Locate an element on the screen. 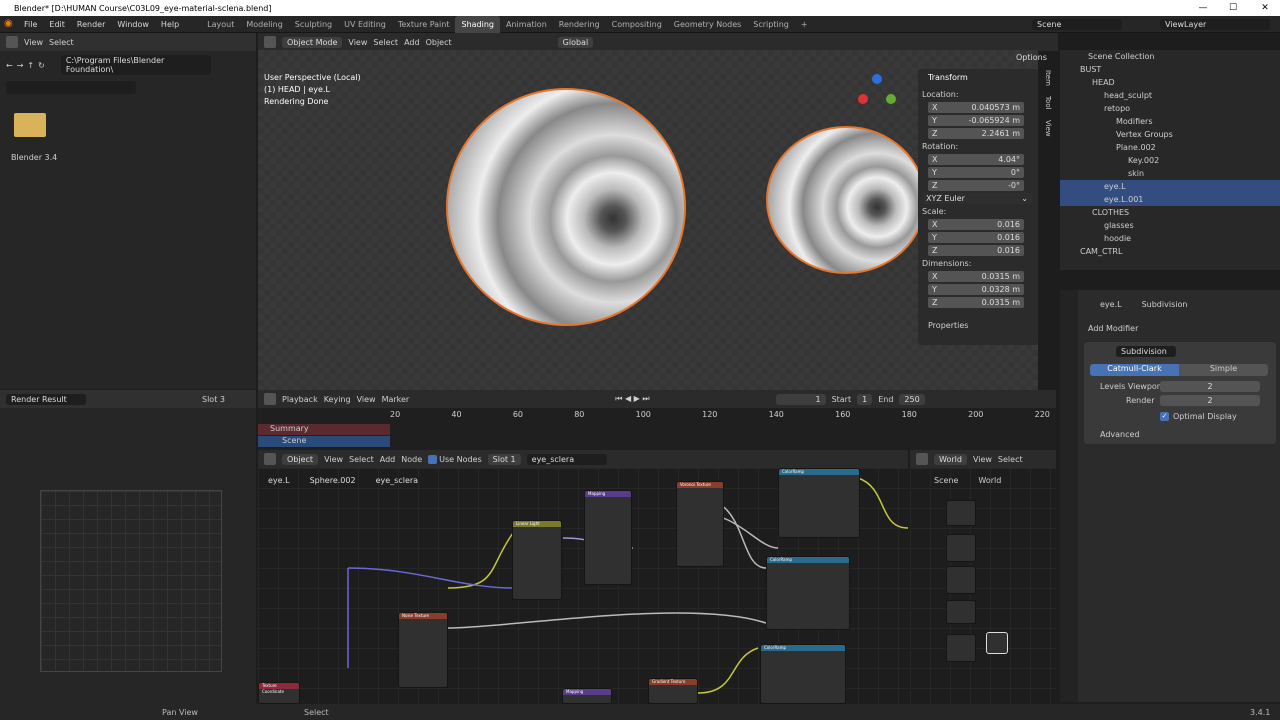 The height and width of the screenshot is (720, 1280). outliner-row: CAM_CTRL is located at coordinates (1170, 251).